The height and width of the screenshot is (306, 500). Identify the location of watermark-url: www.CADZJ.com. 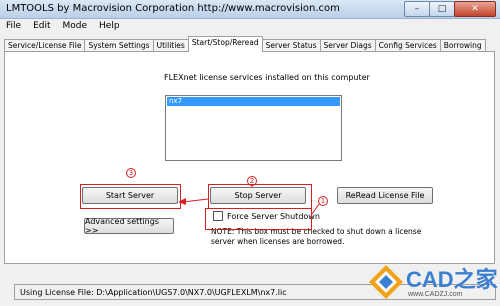
(435, 294).